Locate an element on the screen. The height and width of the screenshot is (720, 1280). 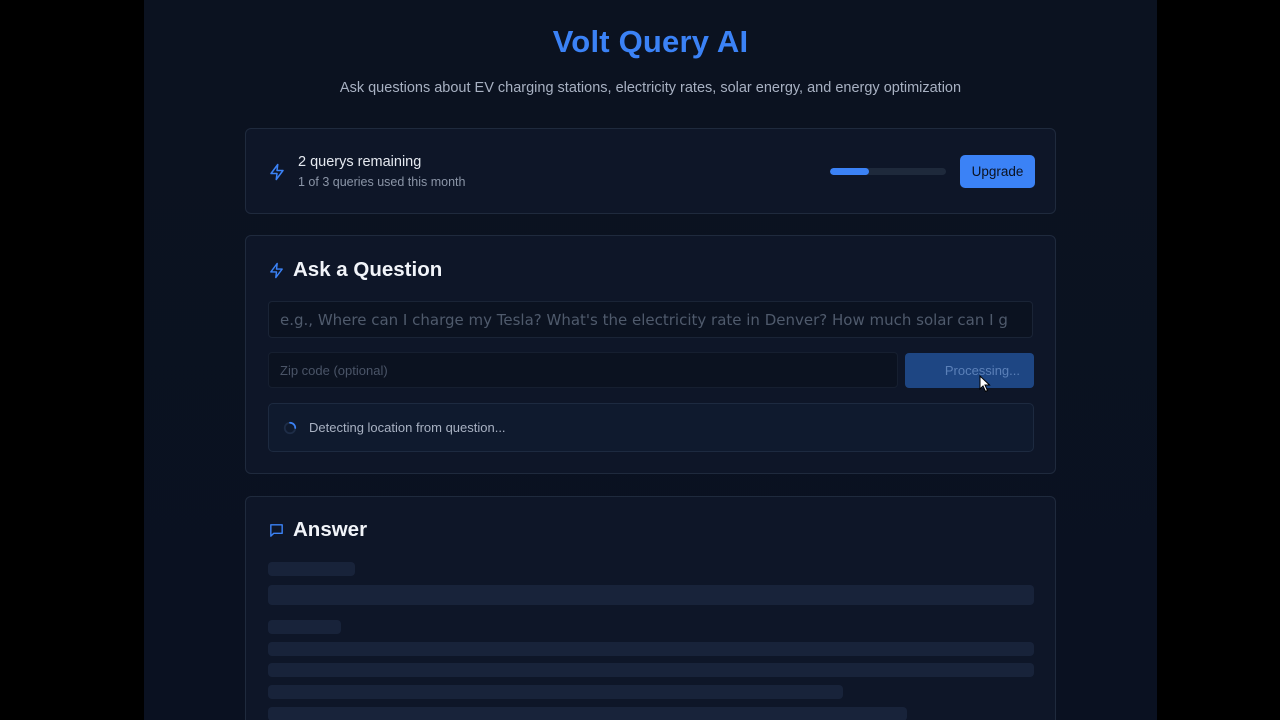
answer-header: Answer is located at coordinates (317, 530).